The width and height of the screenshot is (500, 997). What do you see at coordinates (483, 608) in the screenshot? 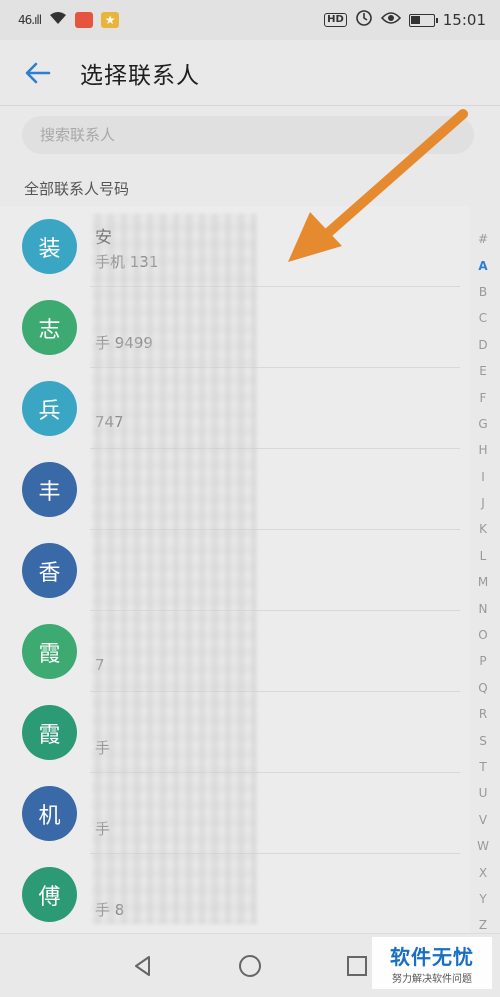
I see `index-letter: N` at bounding box center [483, 608].